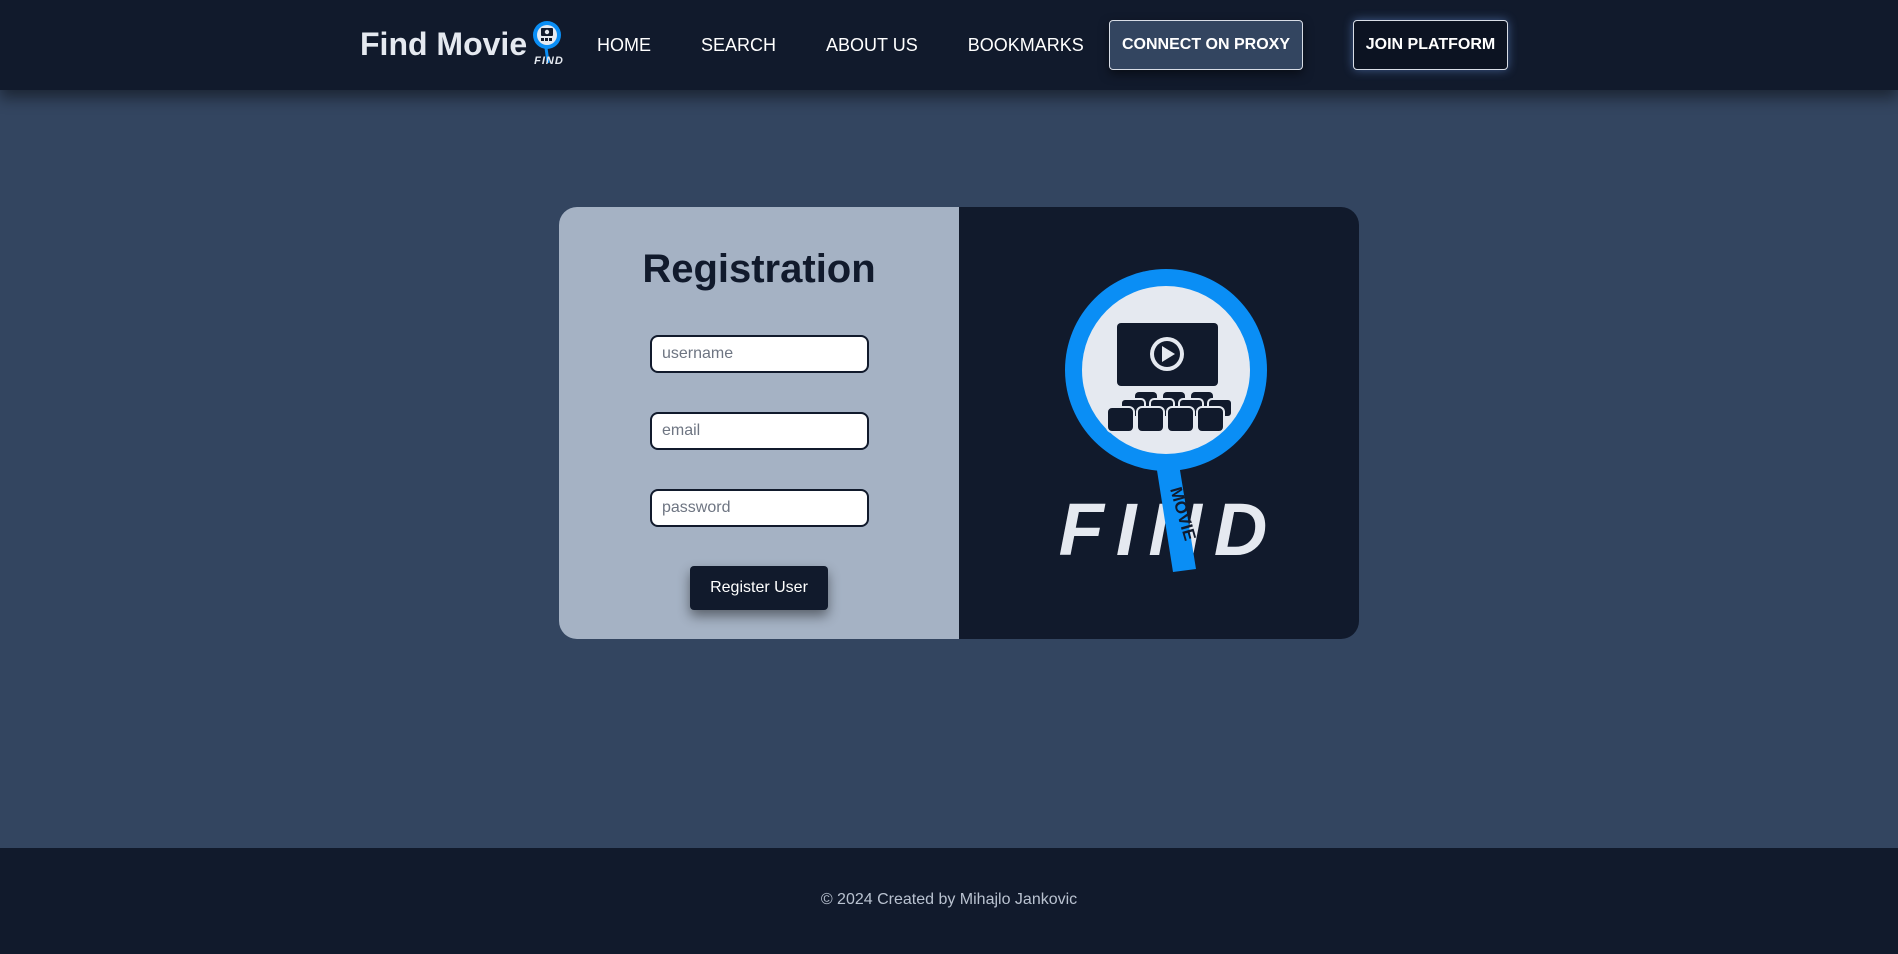  I want to click on footer-copyright: © 2024 Created by Mihajlo Jankovic, so click(949, 899).